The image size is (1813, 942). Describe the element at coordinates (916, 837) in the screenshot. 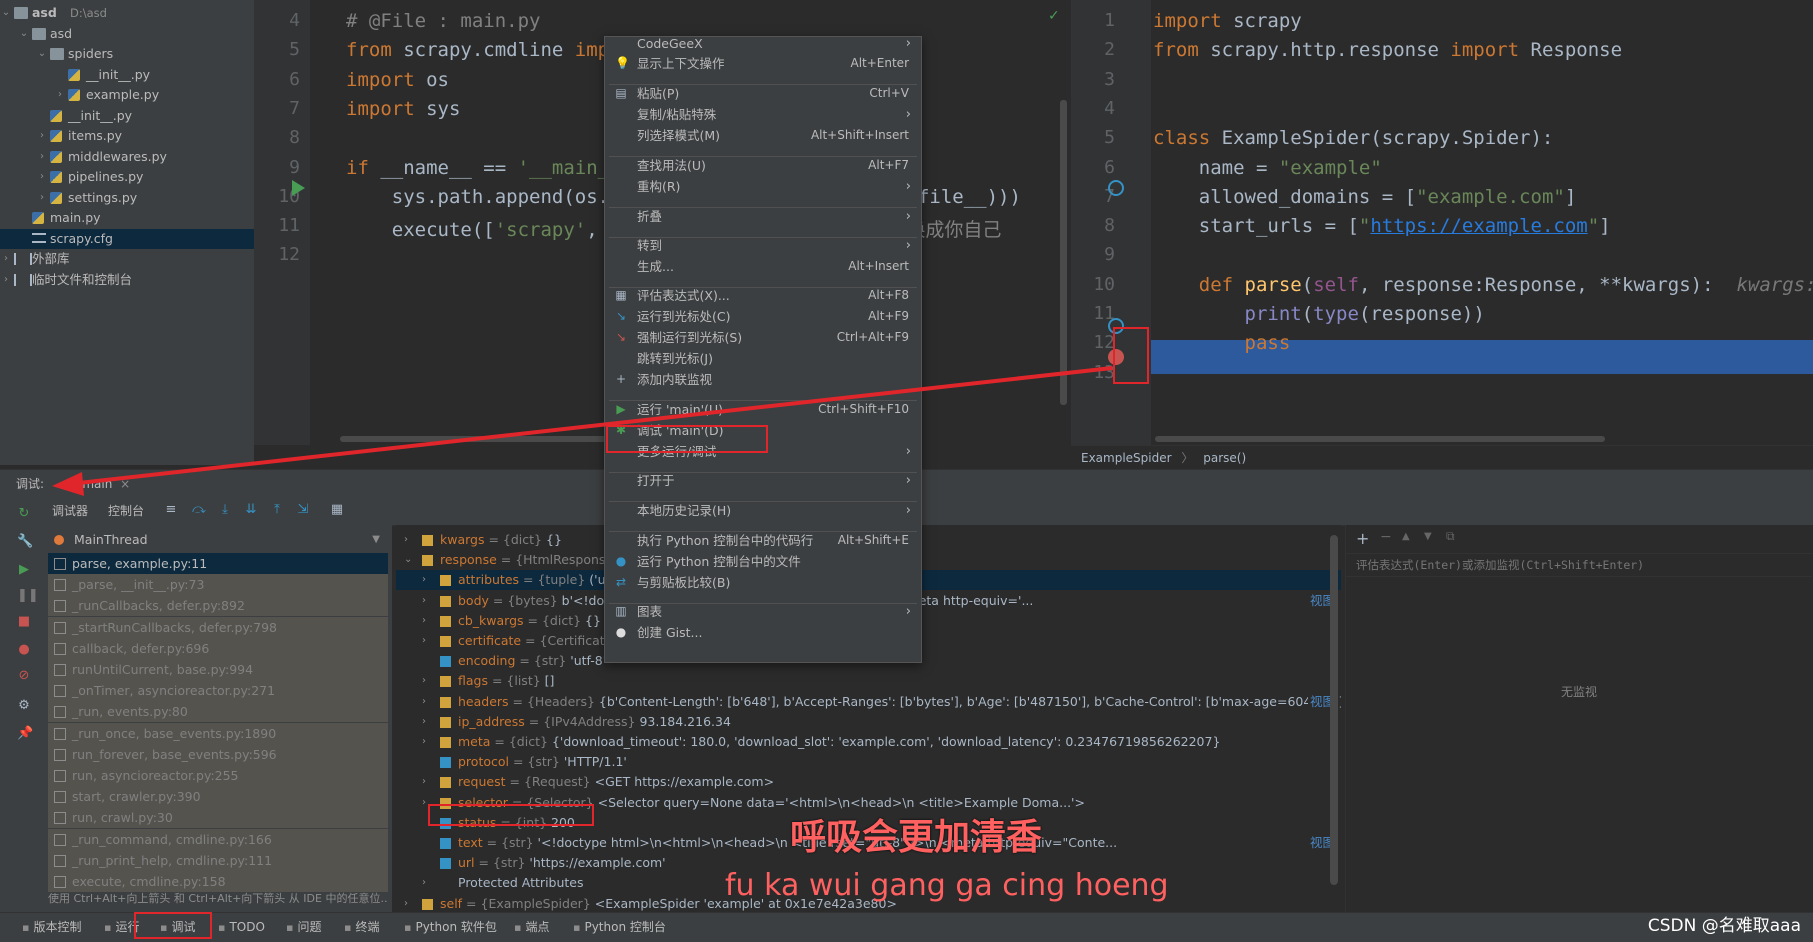

I see `video-subtitle-chinese: 呼吸会更加清香` at that location.